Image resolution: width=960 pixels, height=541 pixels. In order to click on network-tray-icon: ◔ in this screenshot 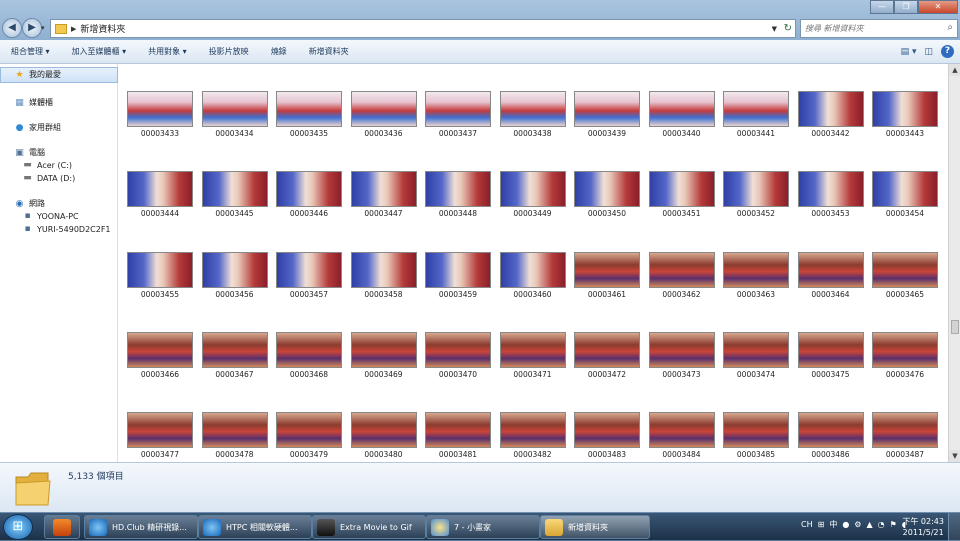, I will do `click(881, 524)`.